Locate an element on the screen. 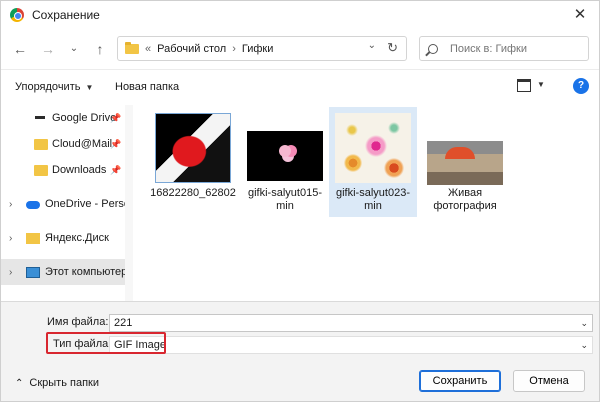 This screenshot has height=402, width=600. cancel-button: Отмена is located at coordinates (549, 381).